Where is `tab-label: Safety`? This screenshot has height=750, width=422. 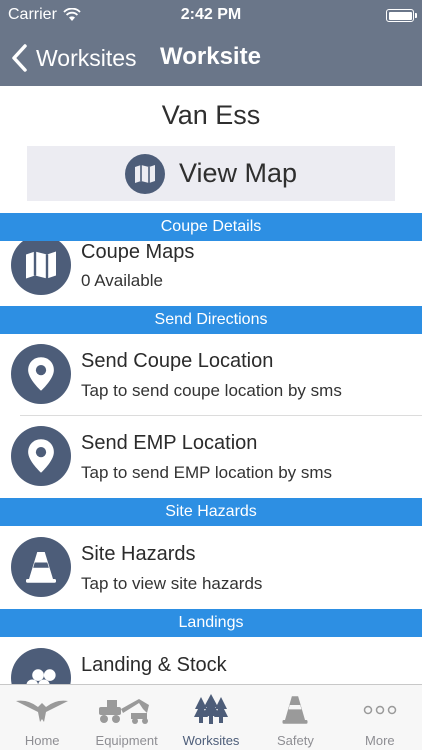 tab-label: Safety is located at coordinates (295, 740).